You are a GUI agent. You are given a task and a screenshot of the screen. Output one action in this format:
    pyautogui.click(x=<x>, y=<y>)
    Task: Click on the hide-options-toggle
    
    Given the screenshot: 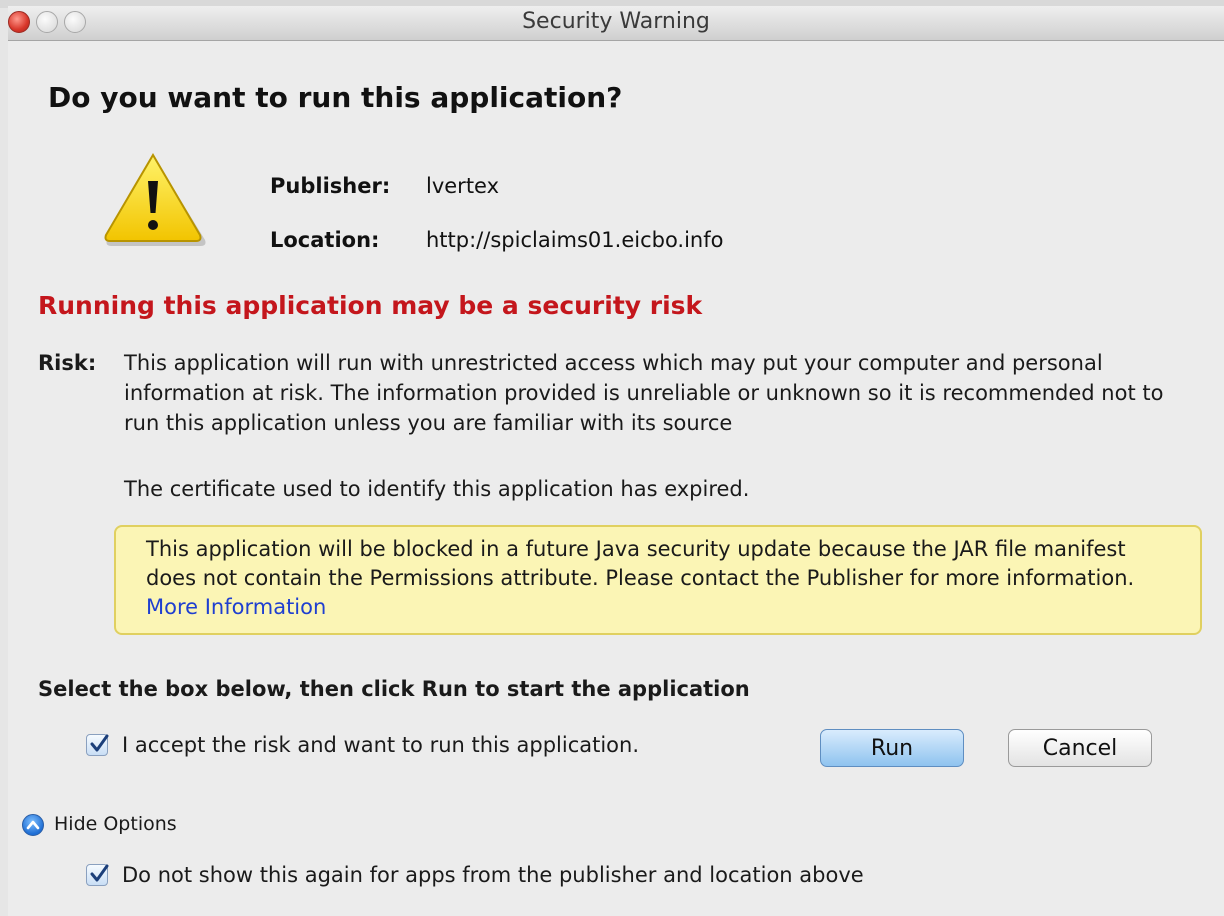 What is the action you would take?
    pyautogui.click(x=33, y=825)
    